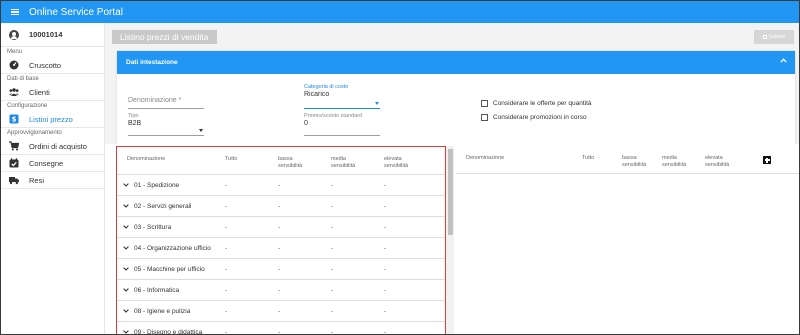  What do you see at coordinates (166, 102) in the screenshot?
I see `denominazione-field: Denominazione *` at bounding box center [166, 102].